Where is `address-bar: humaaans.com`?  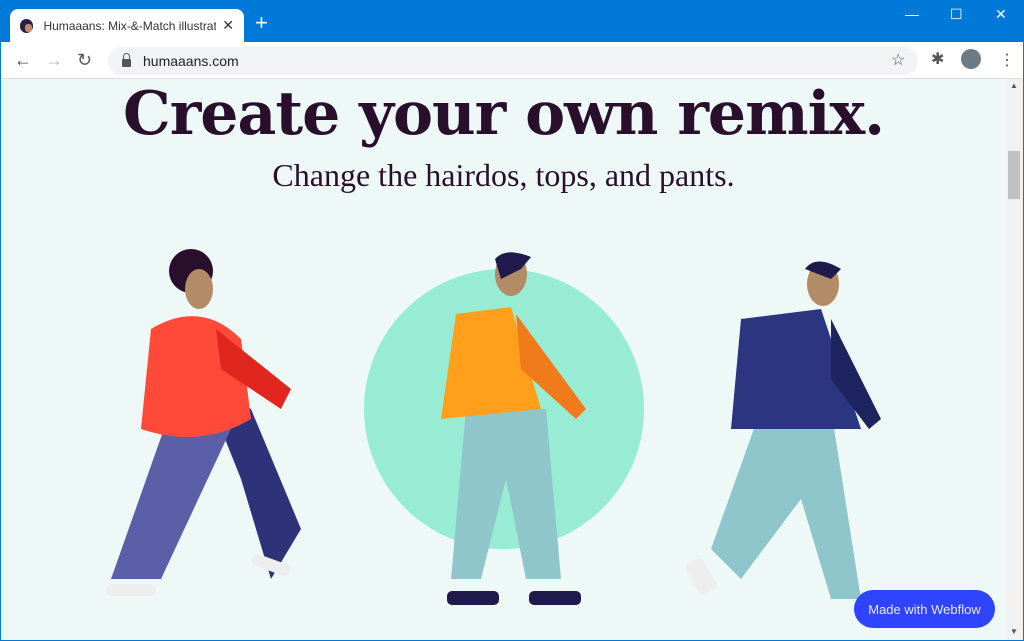
address-bar: humaaans.com is located at coordinates (513, 61).